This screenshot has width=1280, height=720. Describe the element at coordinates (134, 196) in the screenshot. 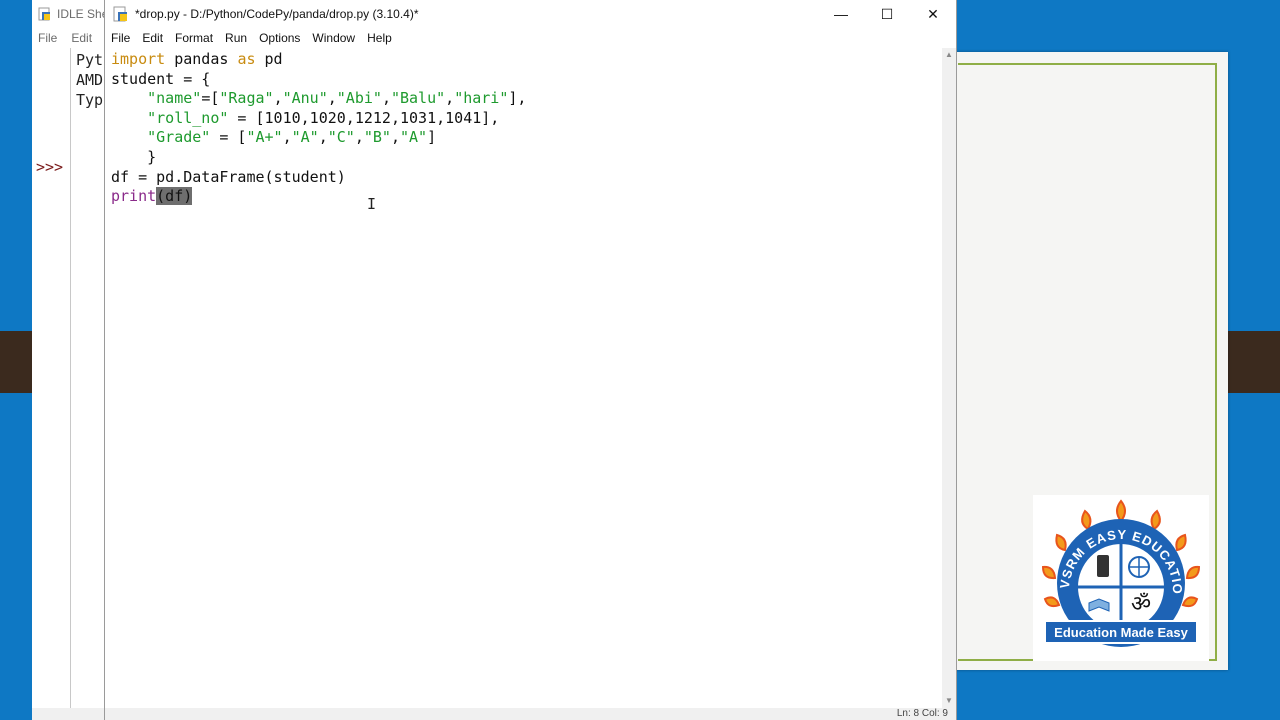

I see `builtin-print: print` at that location.